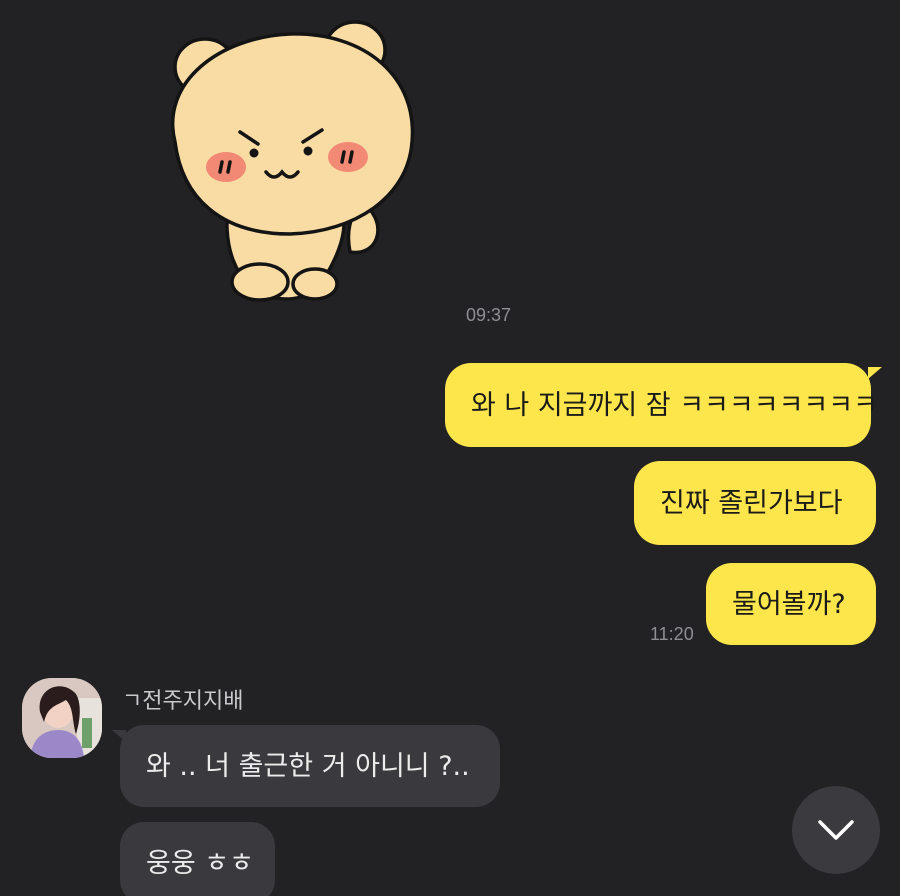 This screenshot has width=900, height=896. I want to click on message-text: 와 .. 너 출근한 거 아니니 ?.., so click(308, 766).